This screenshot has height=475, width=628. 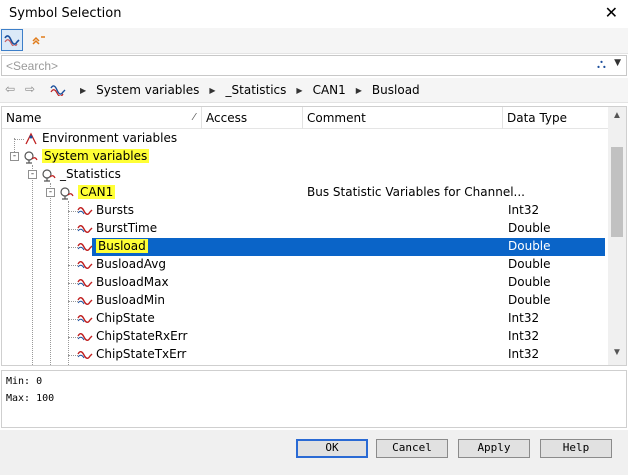 What do you see at coordinates (305, 229) in the screenshot?
I see `tree-row: BurstTime Double` at bounding box center [305, 229].